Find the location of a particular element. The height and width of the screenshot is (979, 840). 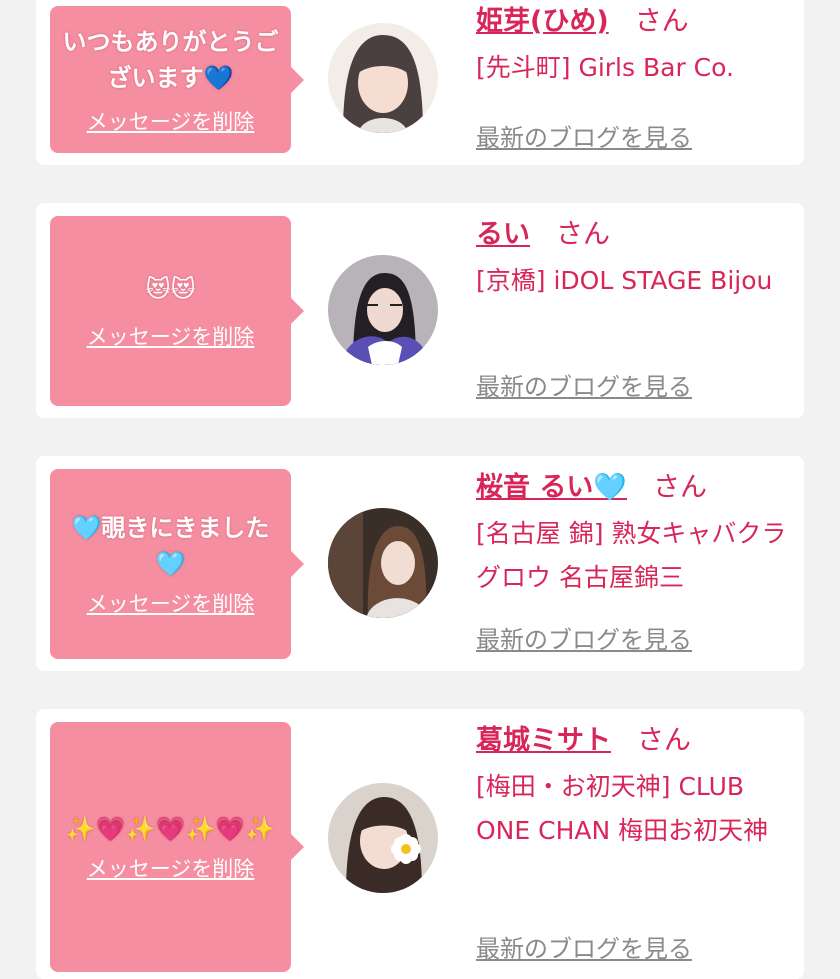

message-bubble: いつもありがとうございます💙 メッセージを削除 is located at coordinates (177, 79).